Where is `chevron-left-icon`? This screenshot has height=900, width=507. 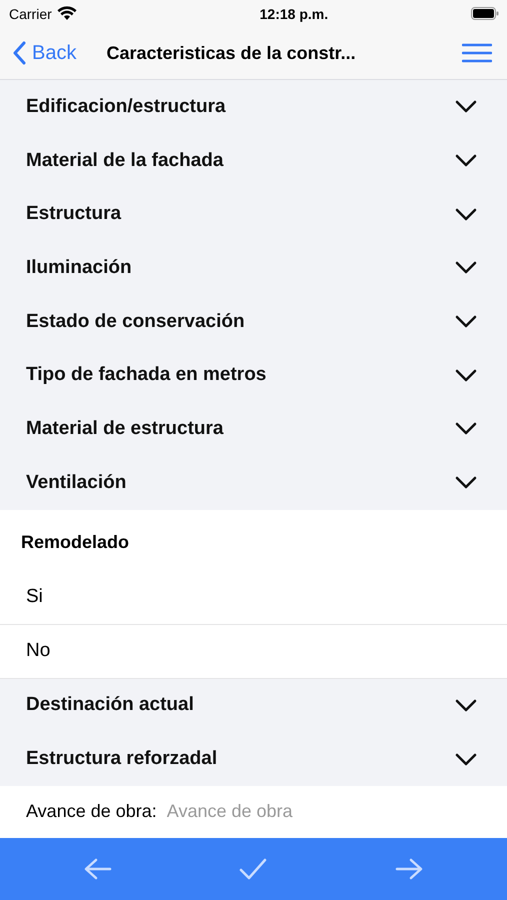
chevron-left-icon is located at coordinates (19, 53).